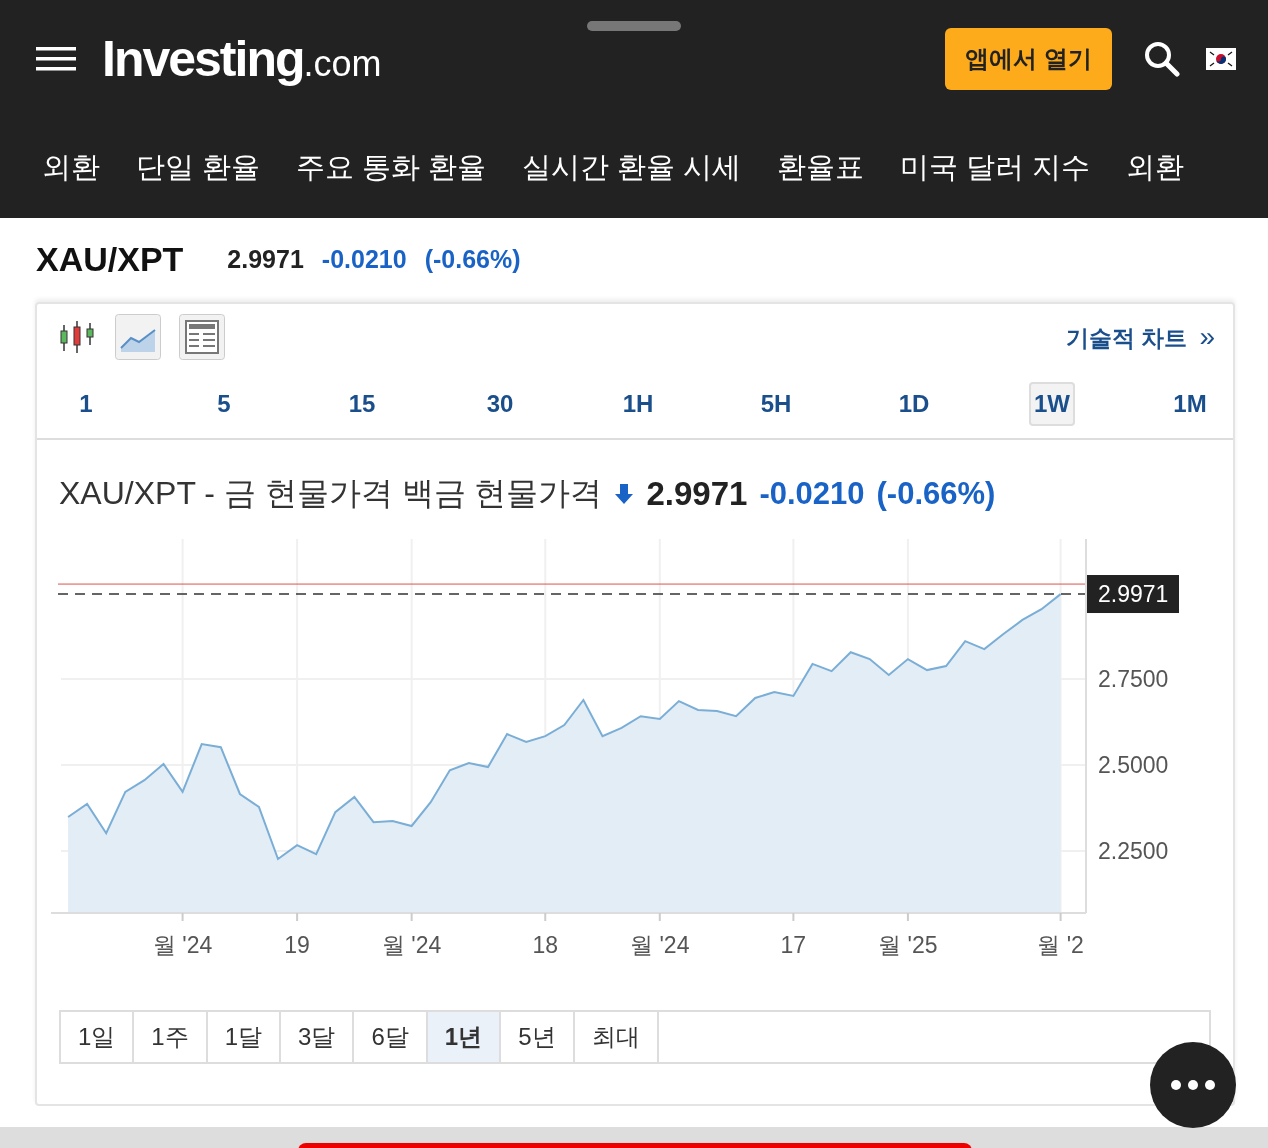  What do you see at coordinates (1190, 404) in the screenshot?
I see `interval-tab: 1M` at bounding box center [1190, 404].